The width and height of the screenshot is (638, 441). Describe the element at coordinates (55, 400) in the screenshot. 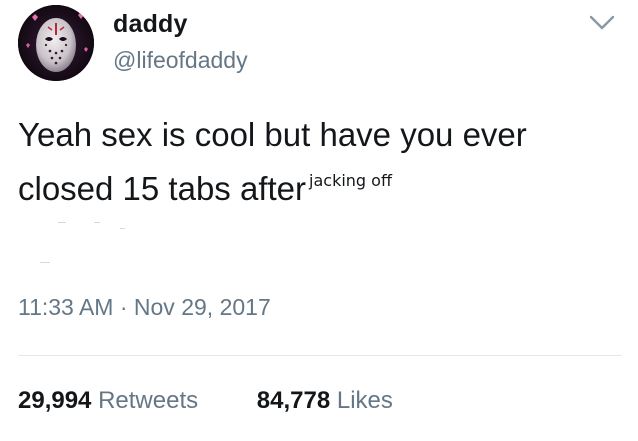

I see `retweets-count: 29,994` at that location.